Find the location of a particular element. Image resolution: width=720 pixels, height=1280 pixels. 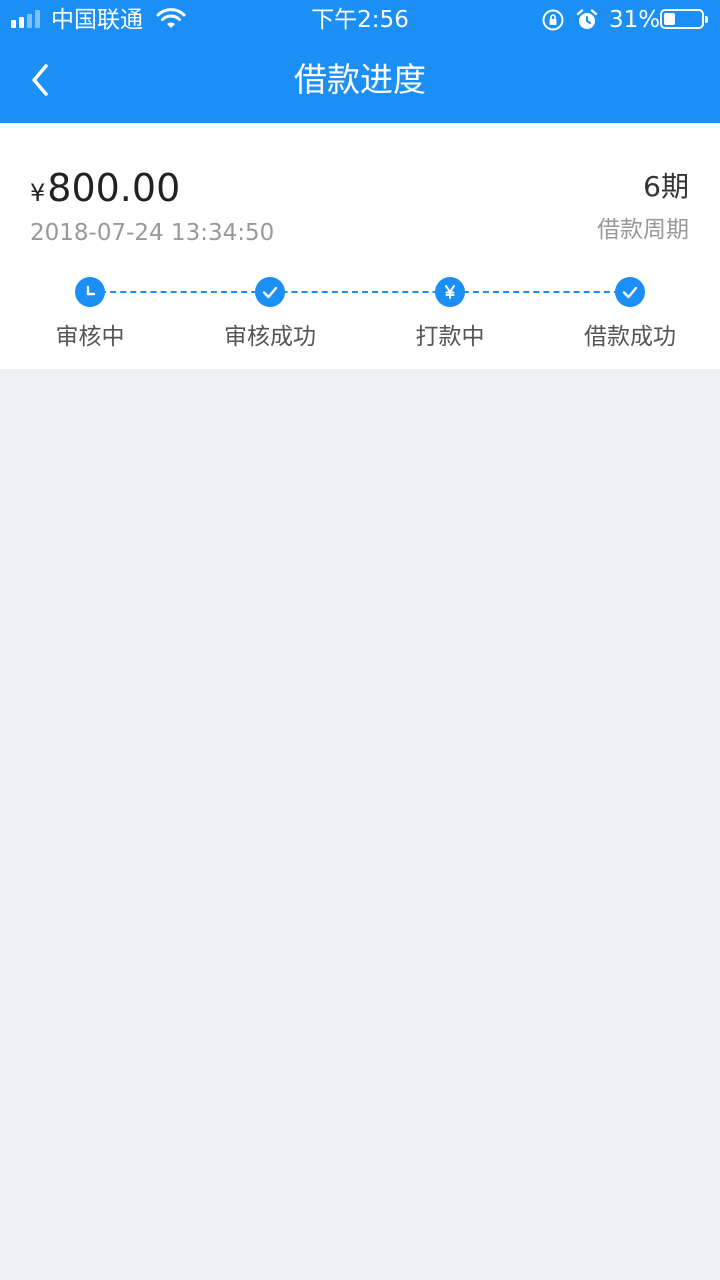

step-label: 借款成功 is located at coordinates (630, 337).